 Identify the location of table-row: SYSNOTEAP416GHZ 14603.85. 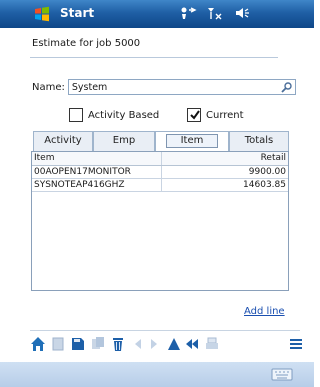
(160, 185).